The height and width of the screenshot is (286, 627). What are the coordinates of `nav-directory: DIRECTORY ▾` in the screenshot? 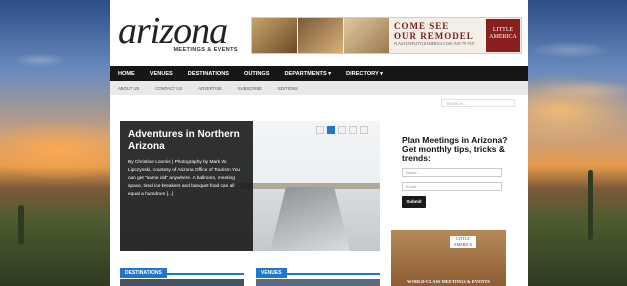 It's located at (364, 74).